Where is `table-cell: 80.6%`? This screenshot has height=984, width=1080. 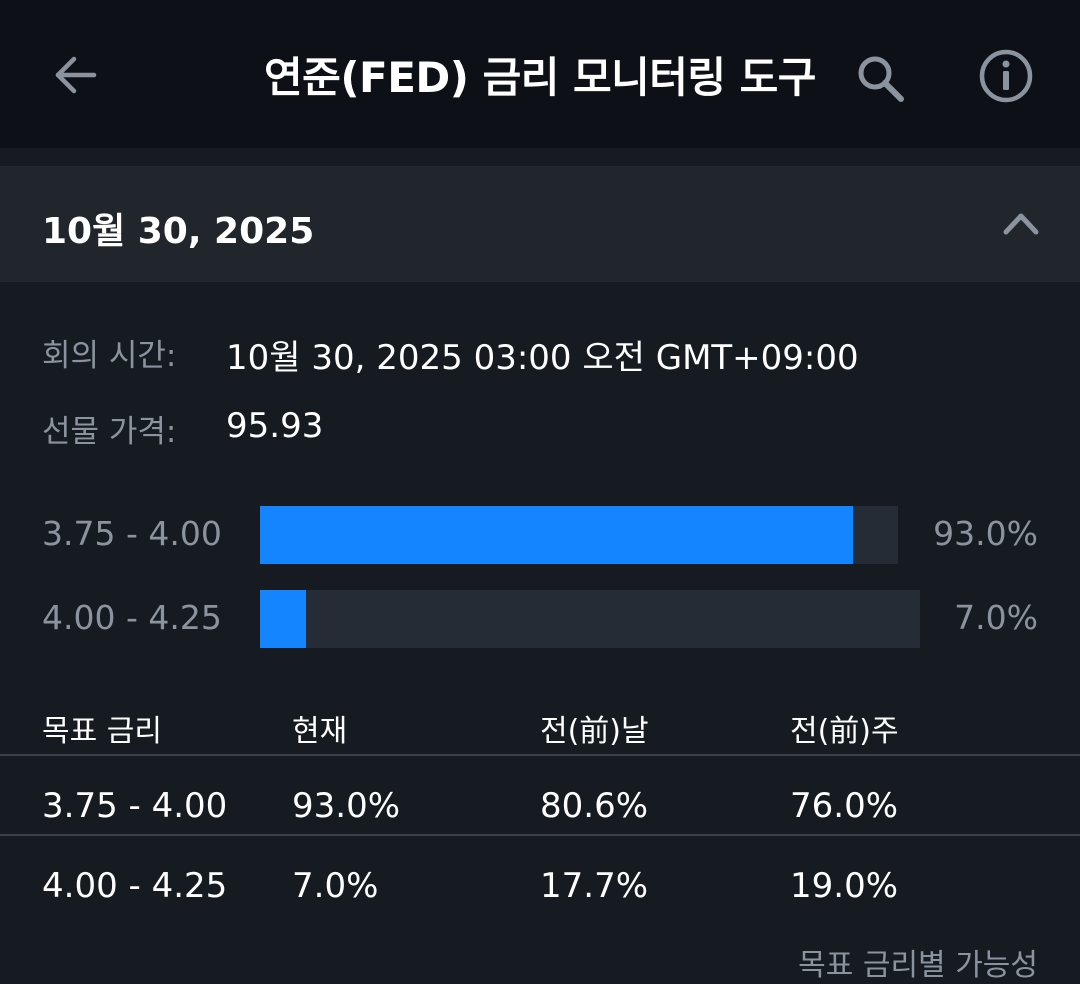 table-cell: 80.6% is located at coordinates (594, 806).